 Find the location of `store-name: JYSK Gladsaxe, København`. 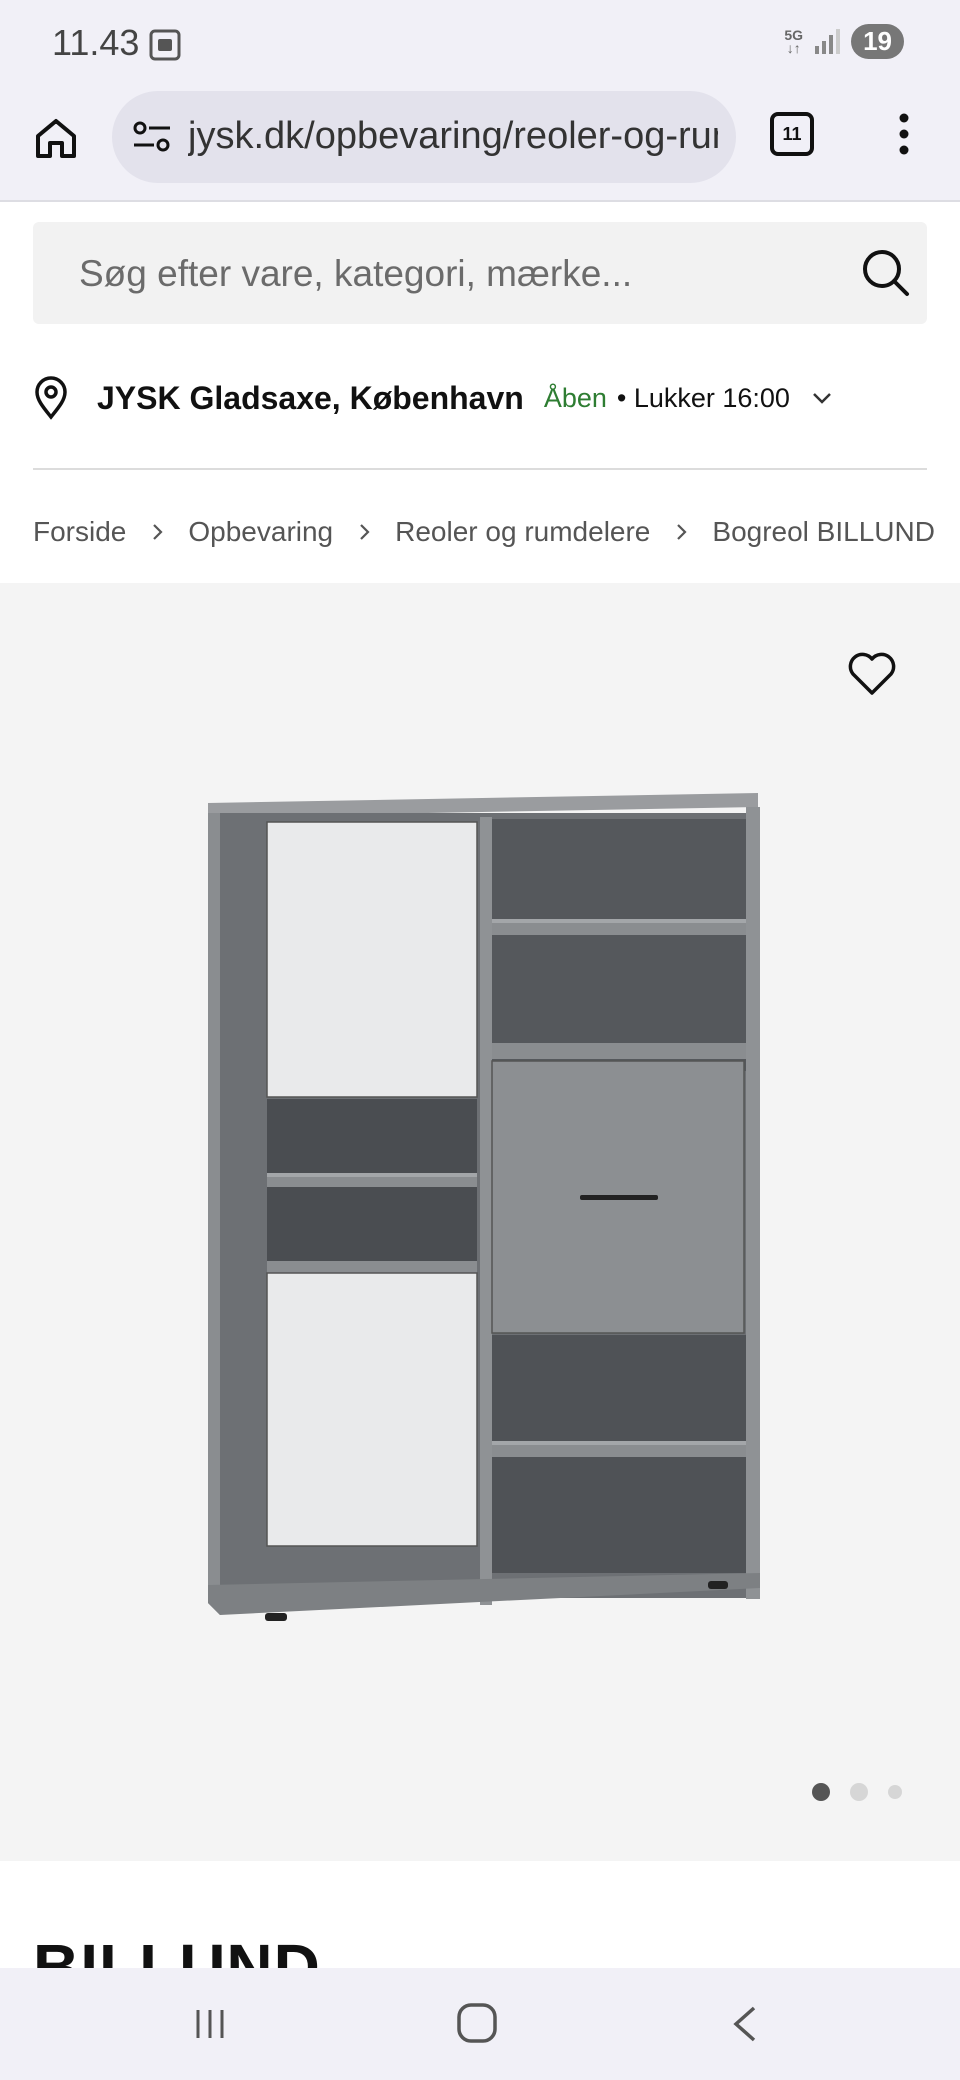

store-name: JYSK Gladsaxe, København is located at coordinates (310, 397).